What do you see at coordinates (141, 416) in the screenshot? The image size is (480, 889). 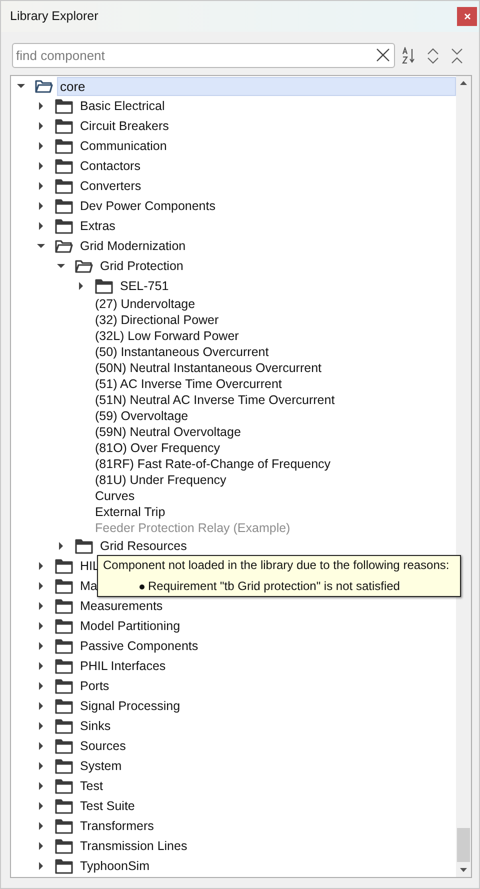 I see `tree-item: (59) Overvoltage` at bounding box center [141, 416].